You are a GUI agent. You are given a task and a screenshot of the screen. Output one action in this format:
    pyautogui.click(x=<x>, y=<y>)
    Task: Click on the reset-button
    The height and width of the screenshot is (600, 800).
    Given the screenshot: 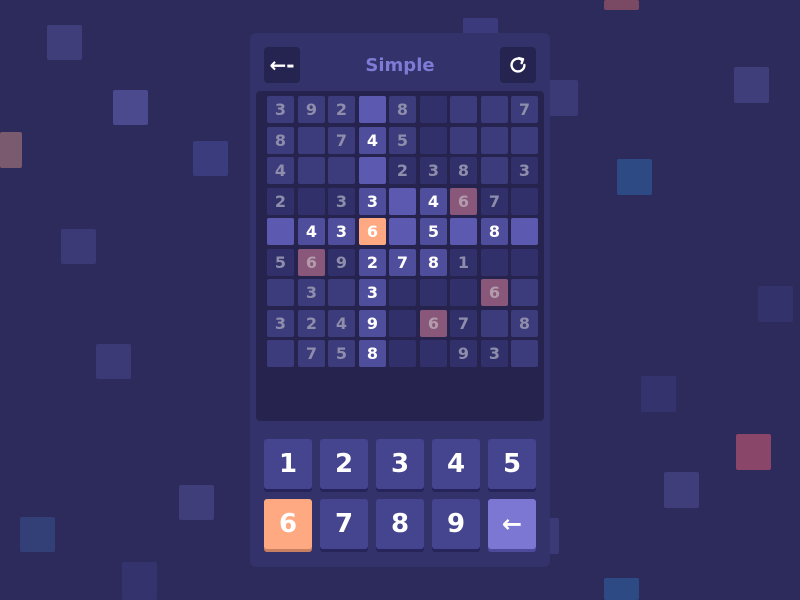 What is the action you would take?
    pyautogui.click(x=518, y=65)
    